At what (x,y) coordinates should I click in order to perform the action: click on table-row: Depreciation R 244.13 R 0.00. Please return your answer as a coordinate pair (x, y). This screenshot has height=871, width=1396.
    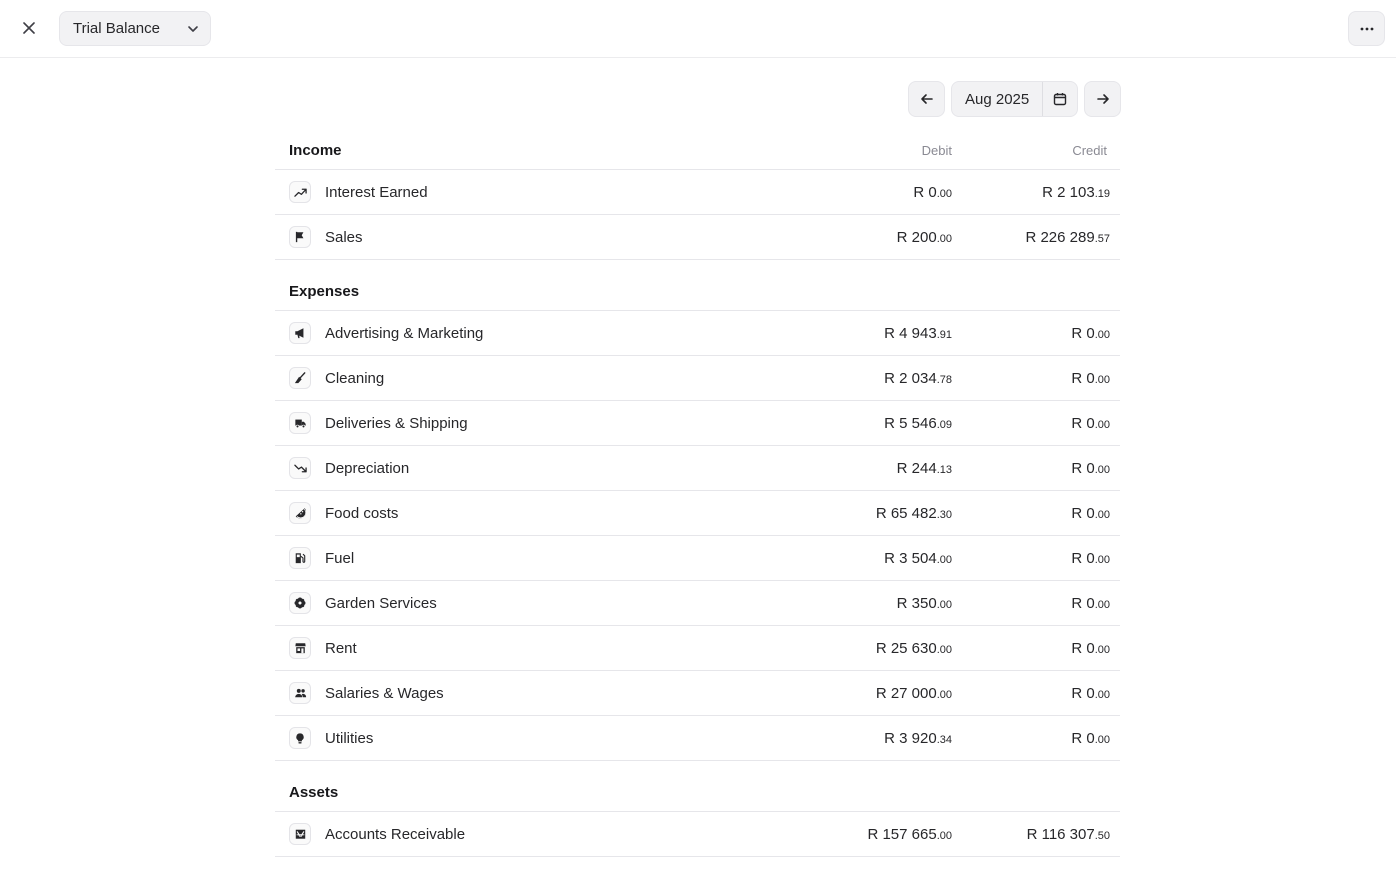
    Looking at the image, I should click on (697, 468).